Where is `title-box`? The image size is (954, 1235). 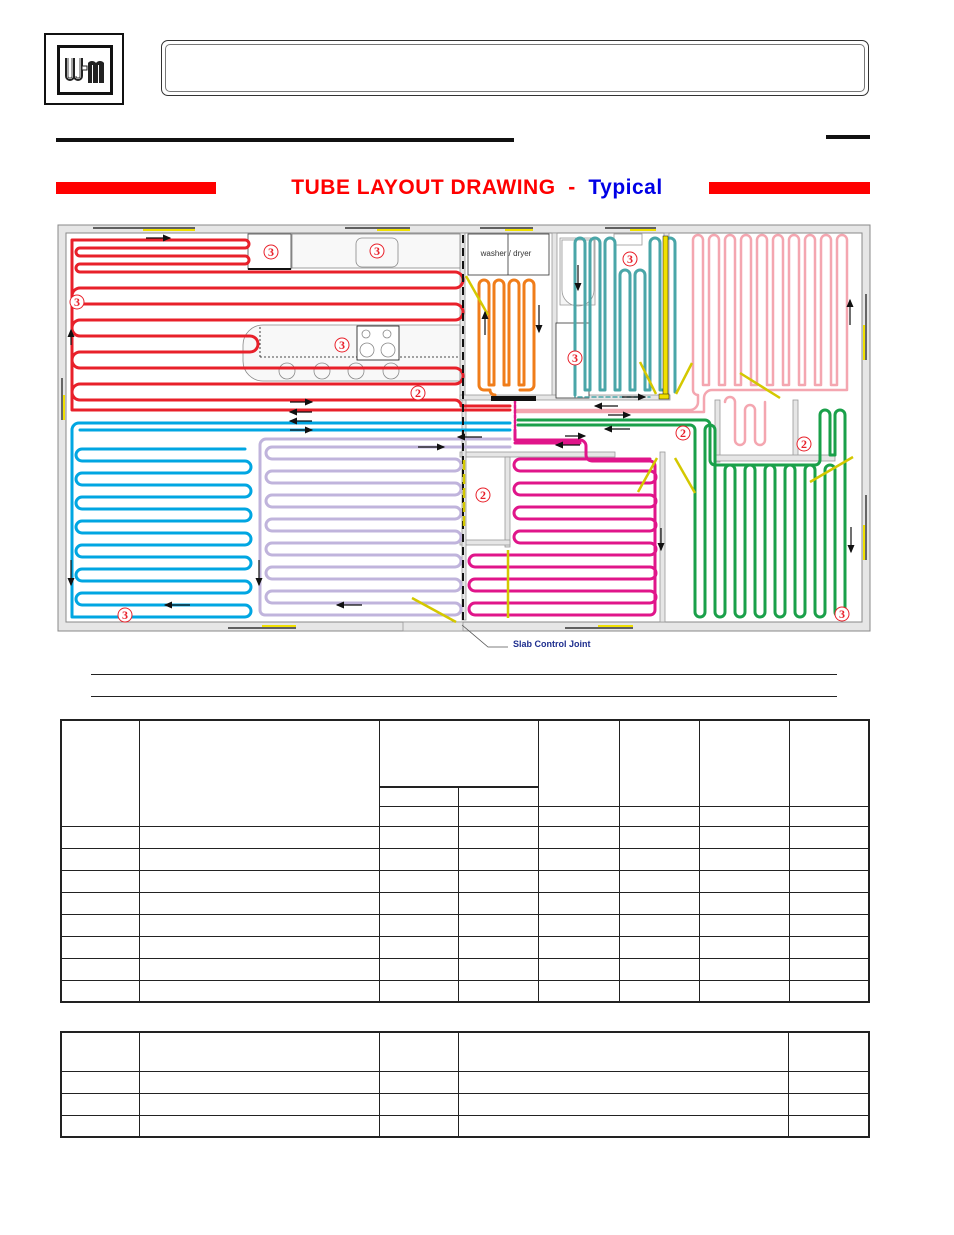 title-box is located at coordinates (515, 68).